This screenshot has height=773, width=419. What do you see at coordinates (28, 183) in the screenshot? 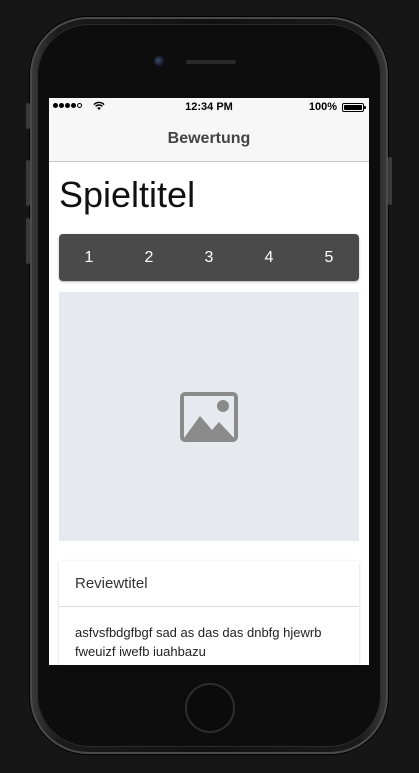
I see `volume-up-button` at bounding box center [28, 183].